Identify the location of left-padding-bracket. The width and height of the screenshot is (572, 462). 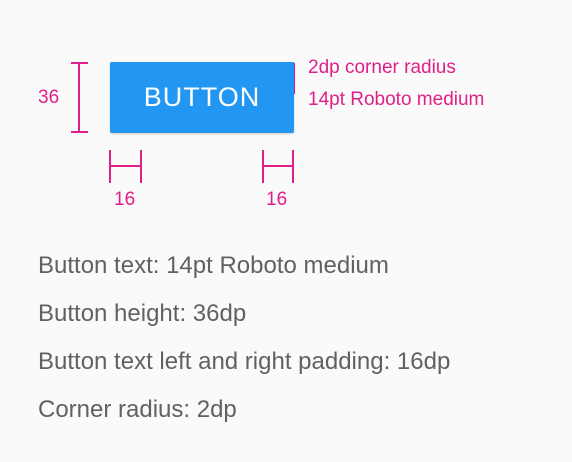
(125, 166).